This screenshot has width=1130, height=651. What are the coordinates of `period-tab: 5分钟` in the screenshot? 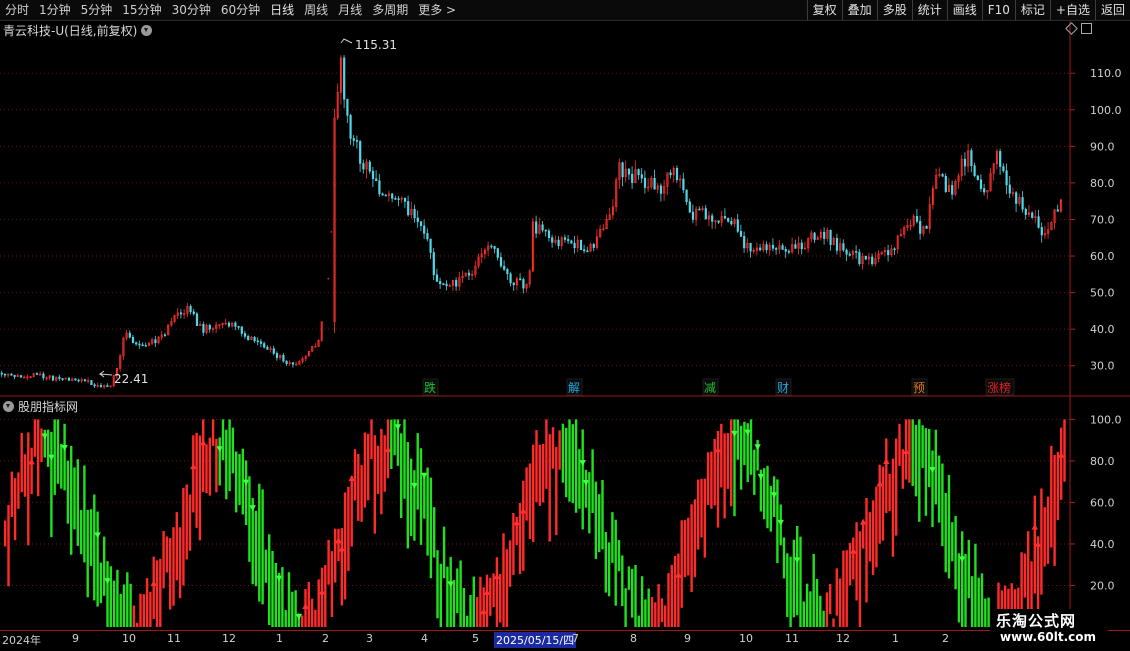 It's located at (97, 10).